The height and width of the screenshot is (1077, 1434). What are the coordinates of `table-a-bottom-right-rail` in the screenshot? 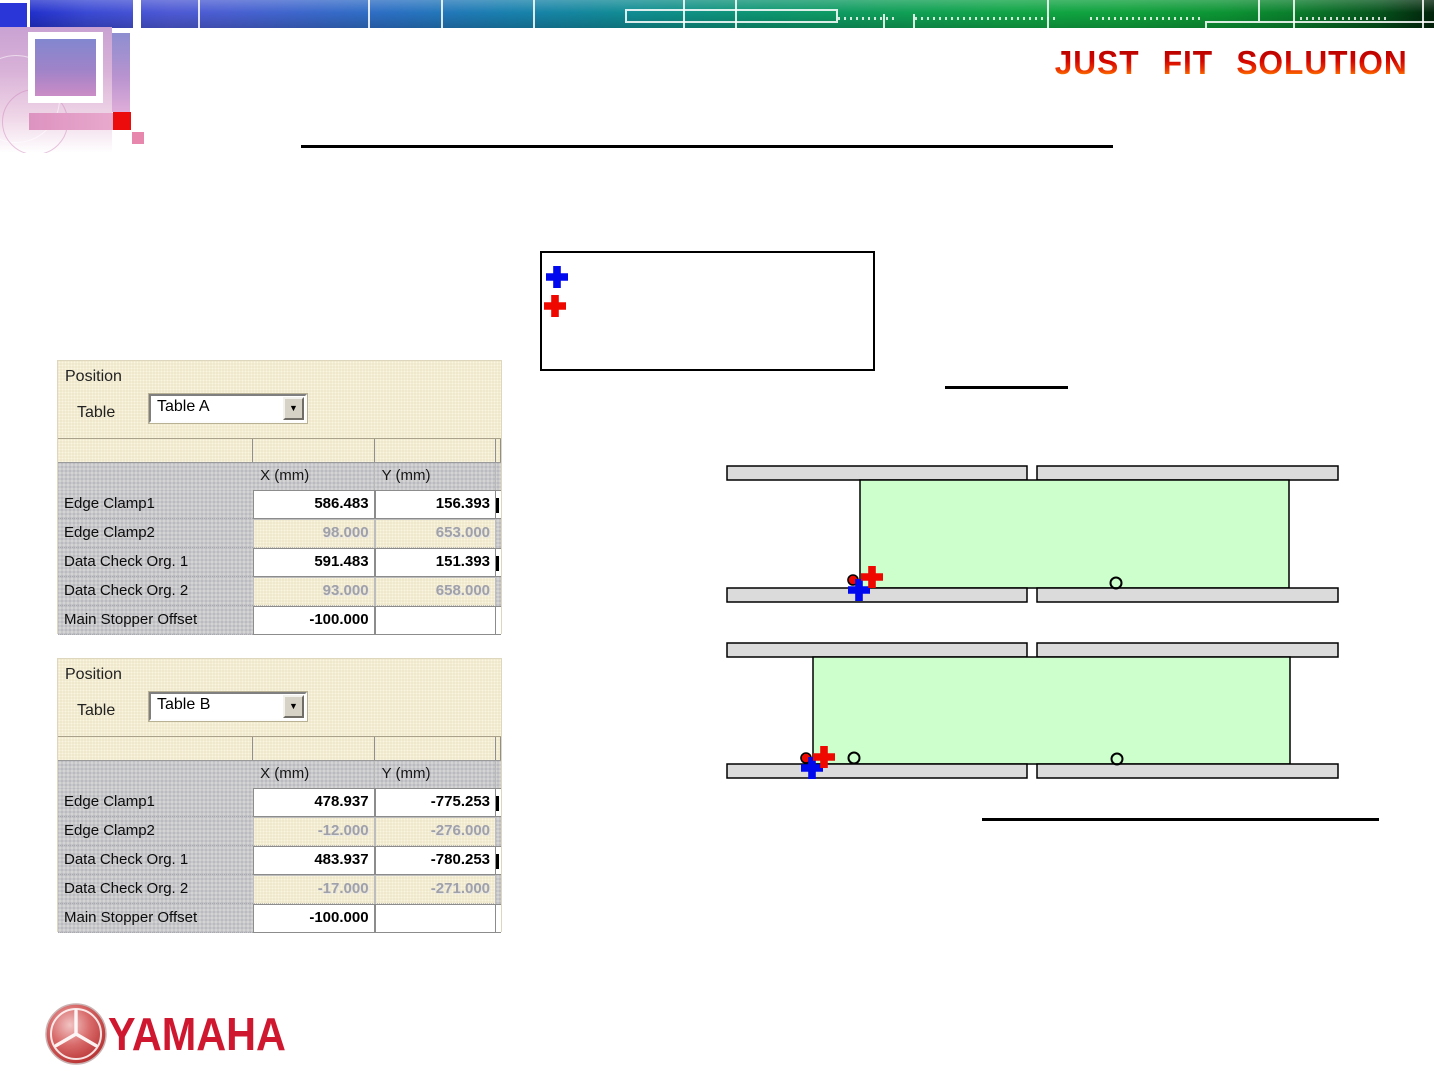 It's located at (1187, 595).